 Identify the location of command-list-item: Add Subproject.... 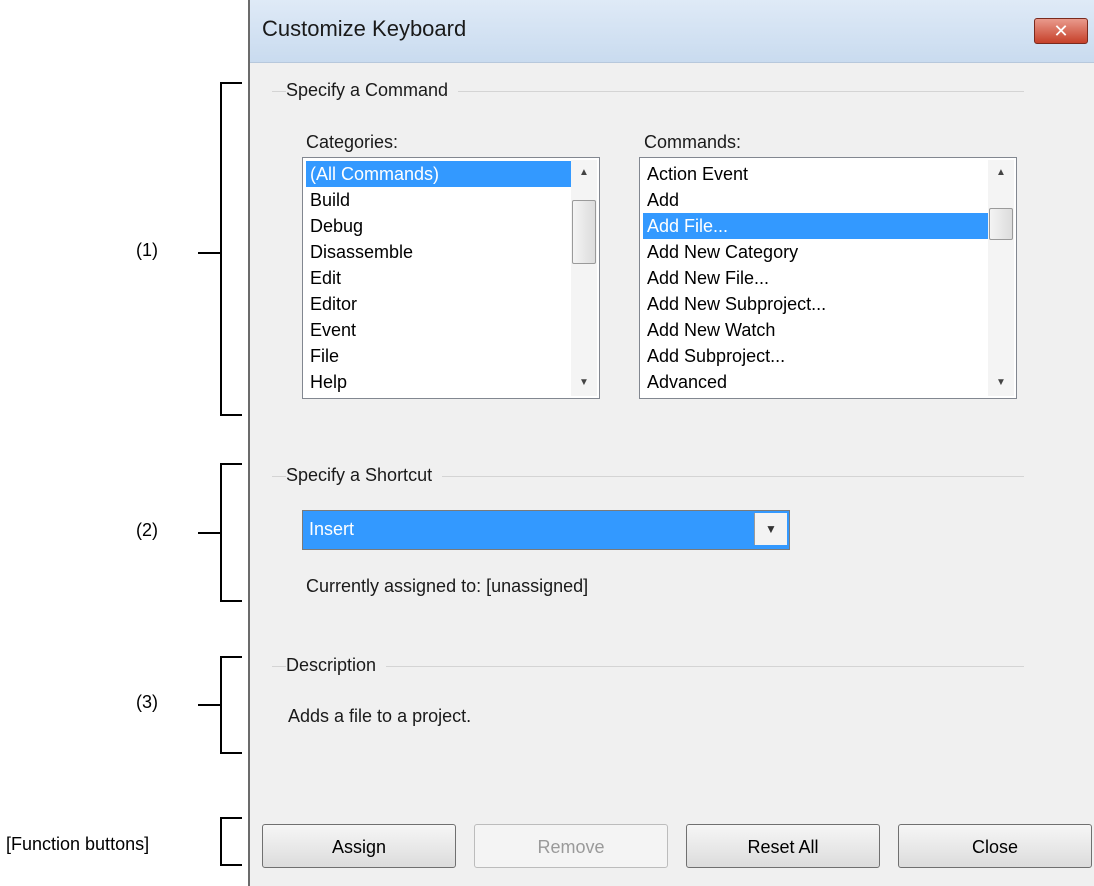
(815, 356).